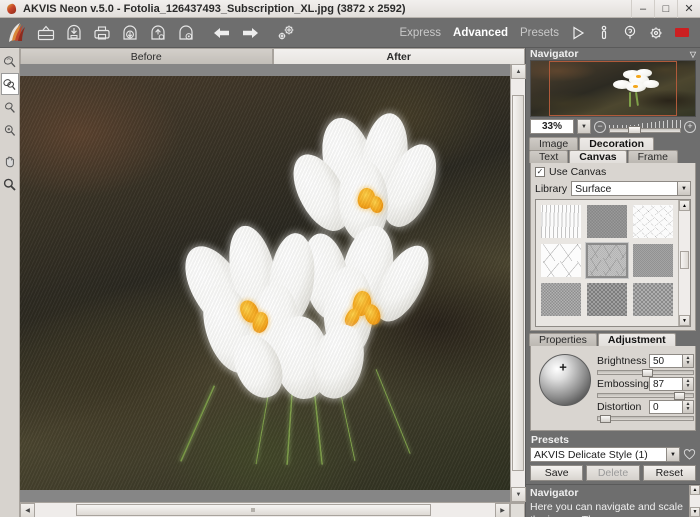  I want to click on texture-weave-light, so click(653, 299).